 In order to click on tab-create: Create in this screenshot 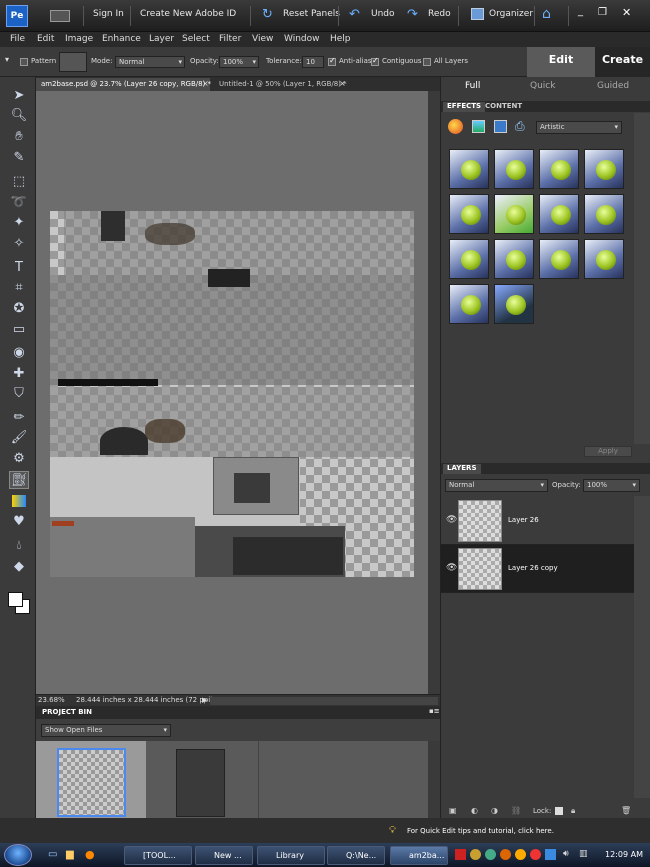, I will do `click(622, 62)`.